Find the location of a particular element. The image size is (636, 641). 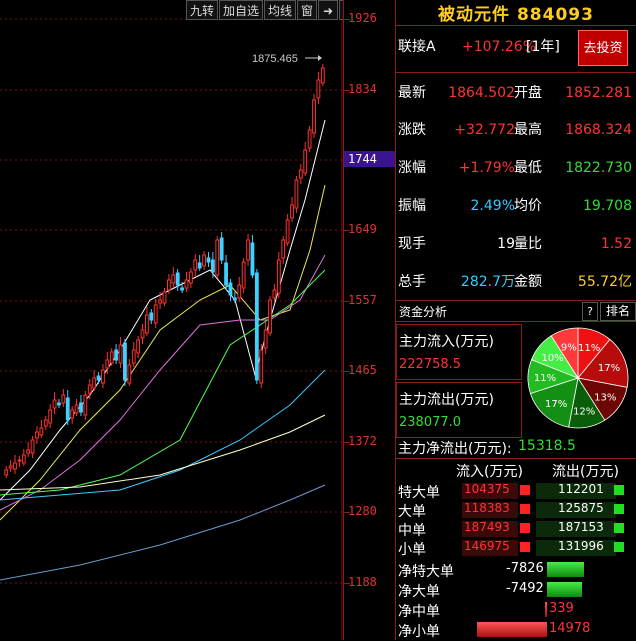

flow-out-value: 131996 is located at coordinates (581, 546).